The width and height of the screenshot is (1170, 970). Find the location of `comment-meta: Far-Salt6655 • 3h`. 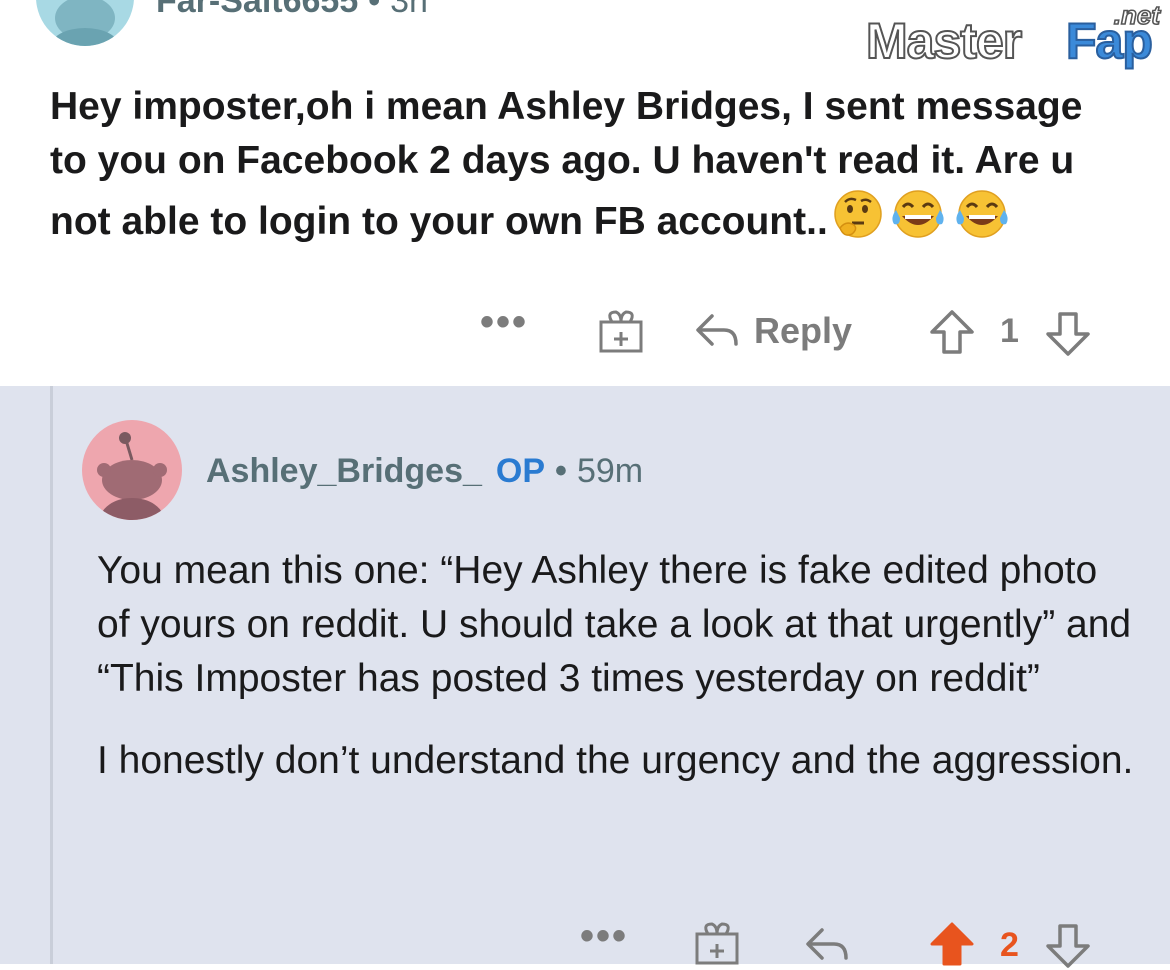

comment-meta: Far-Salt6655 • 3h is located at coordinates (292, 10).